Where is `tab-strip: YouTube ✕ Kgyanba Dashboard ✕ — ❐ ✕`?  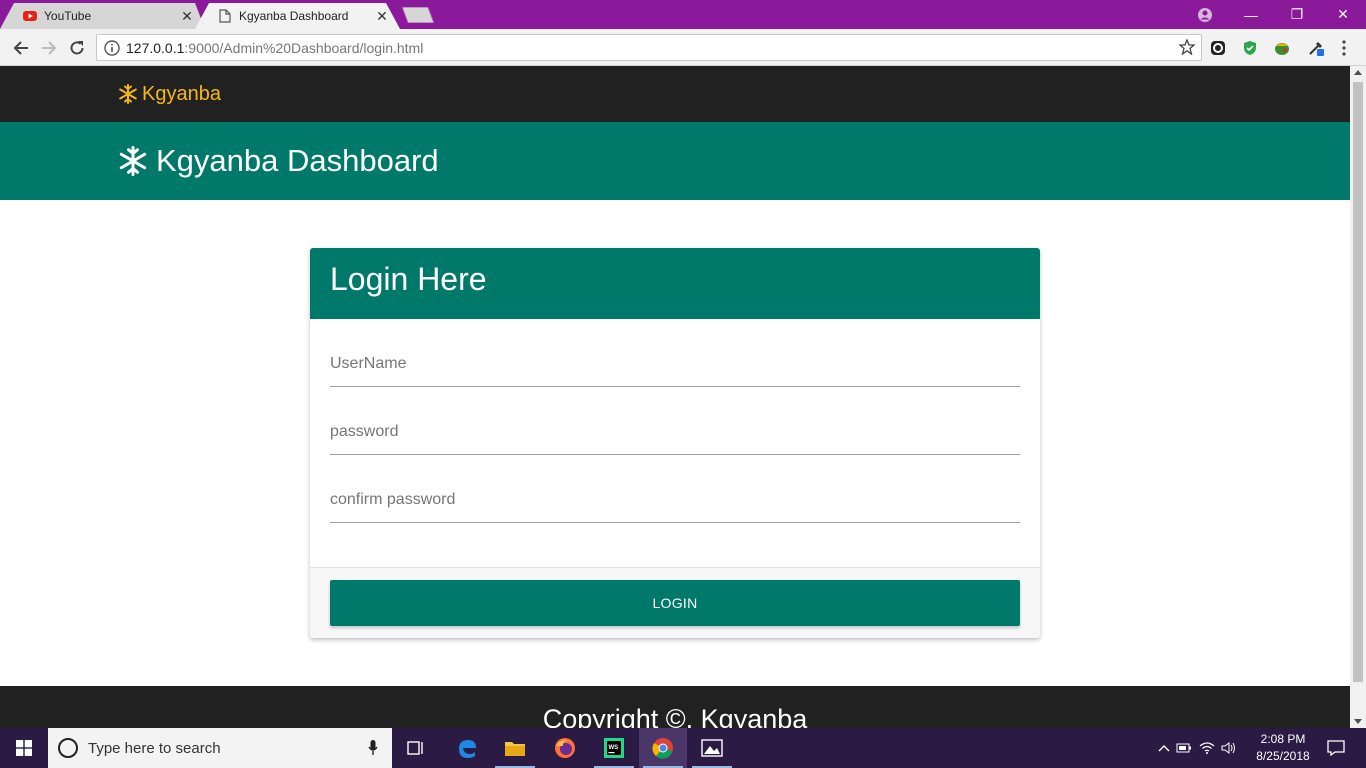 tab-strip: YouTube ✕ Kgyanba Dashboard ✕ — ❐ ✕ is located at coordinates (683, 14).